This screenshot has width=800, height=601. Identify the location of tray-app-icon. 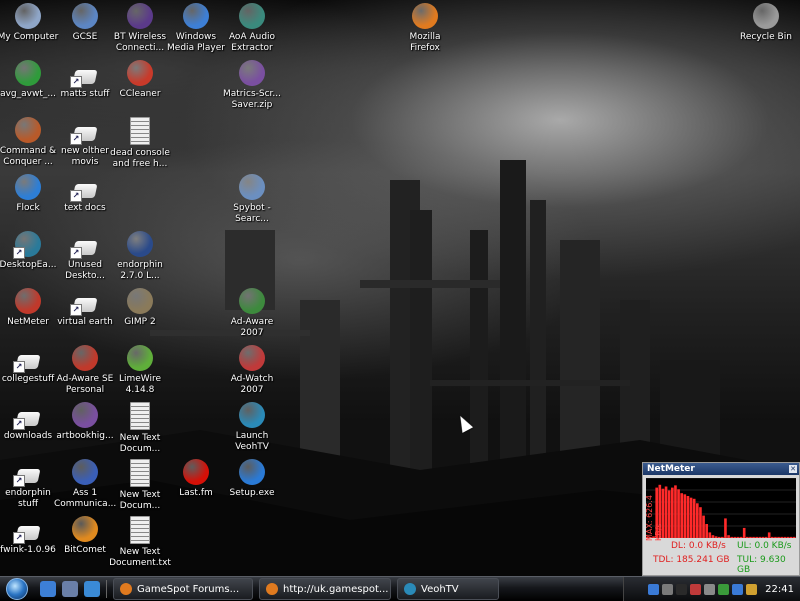
(654, 589).